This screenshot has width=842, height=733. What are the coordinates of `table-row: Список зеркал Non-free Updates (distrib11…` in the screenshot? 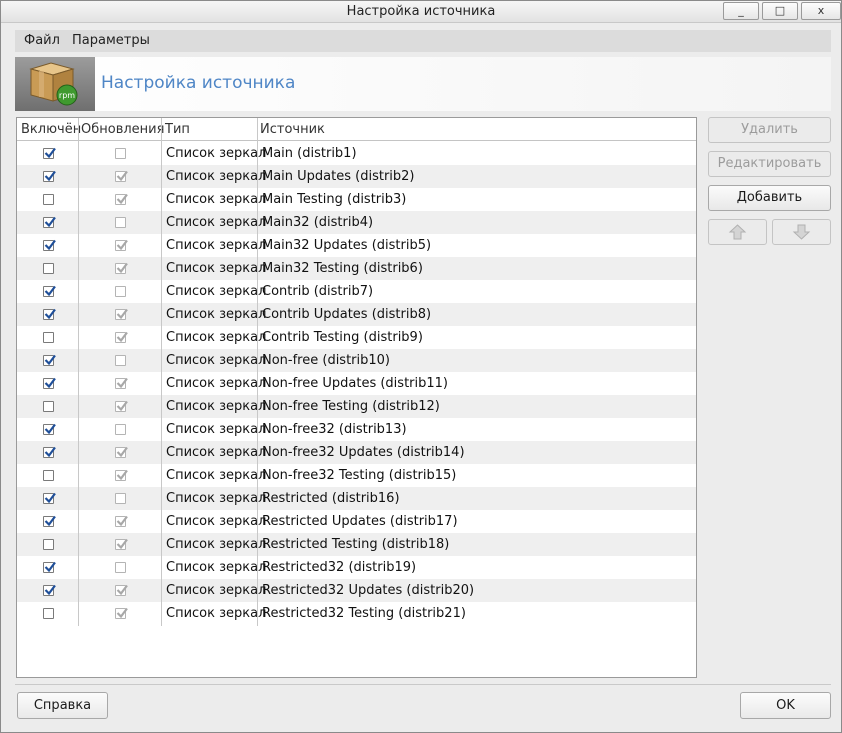 It's located at (356, 383).